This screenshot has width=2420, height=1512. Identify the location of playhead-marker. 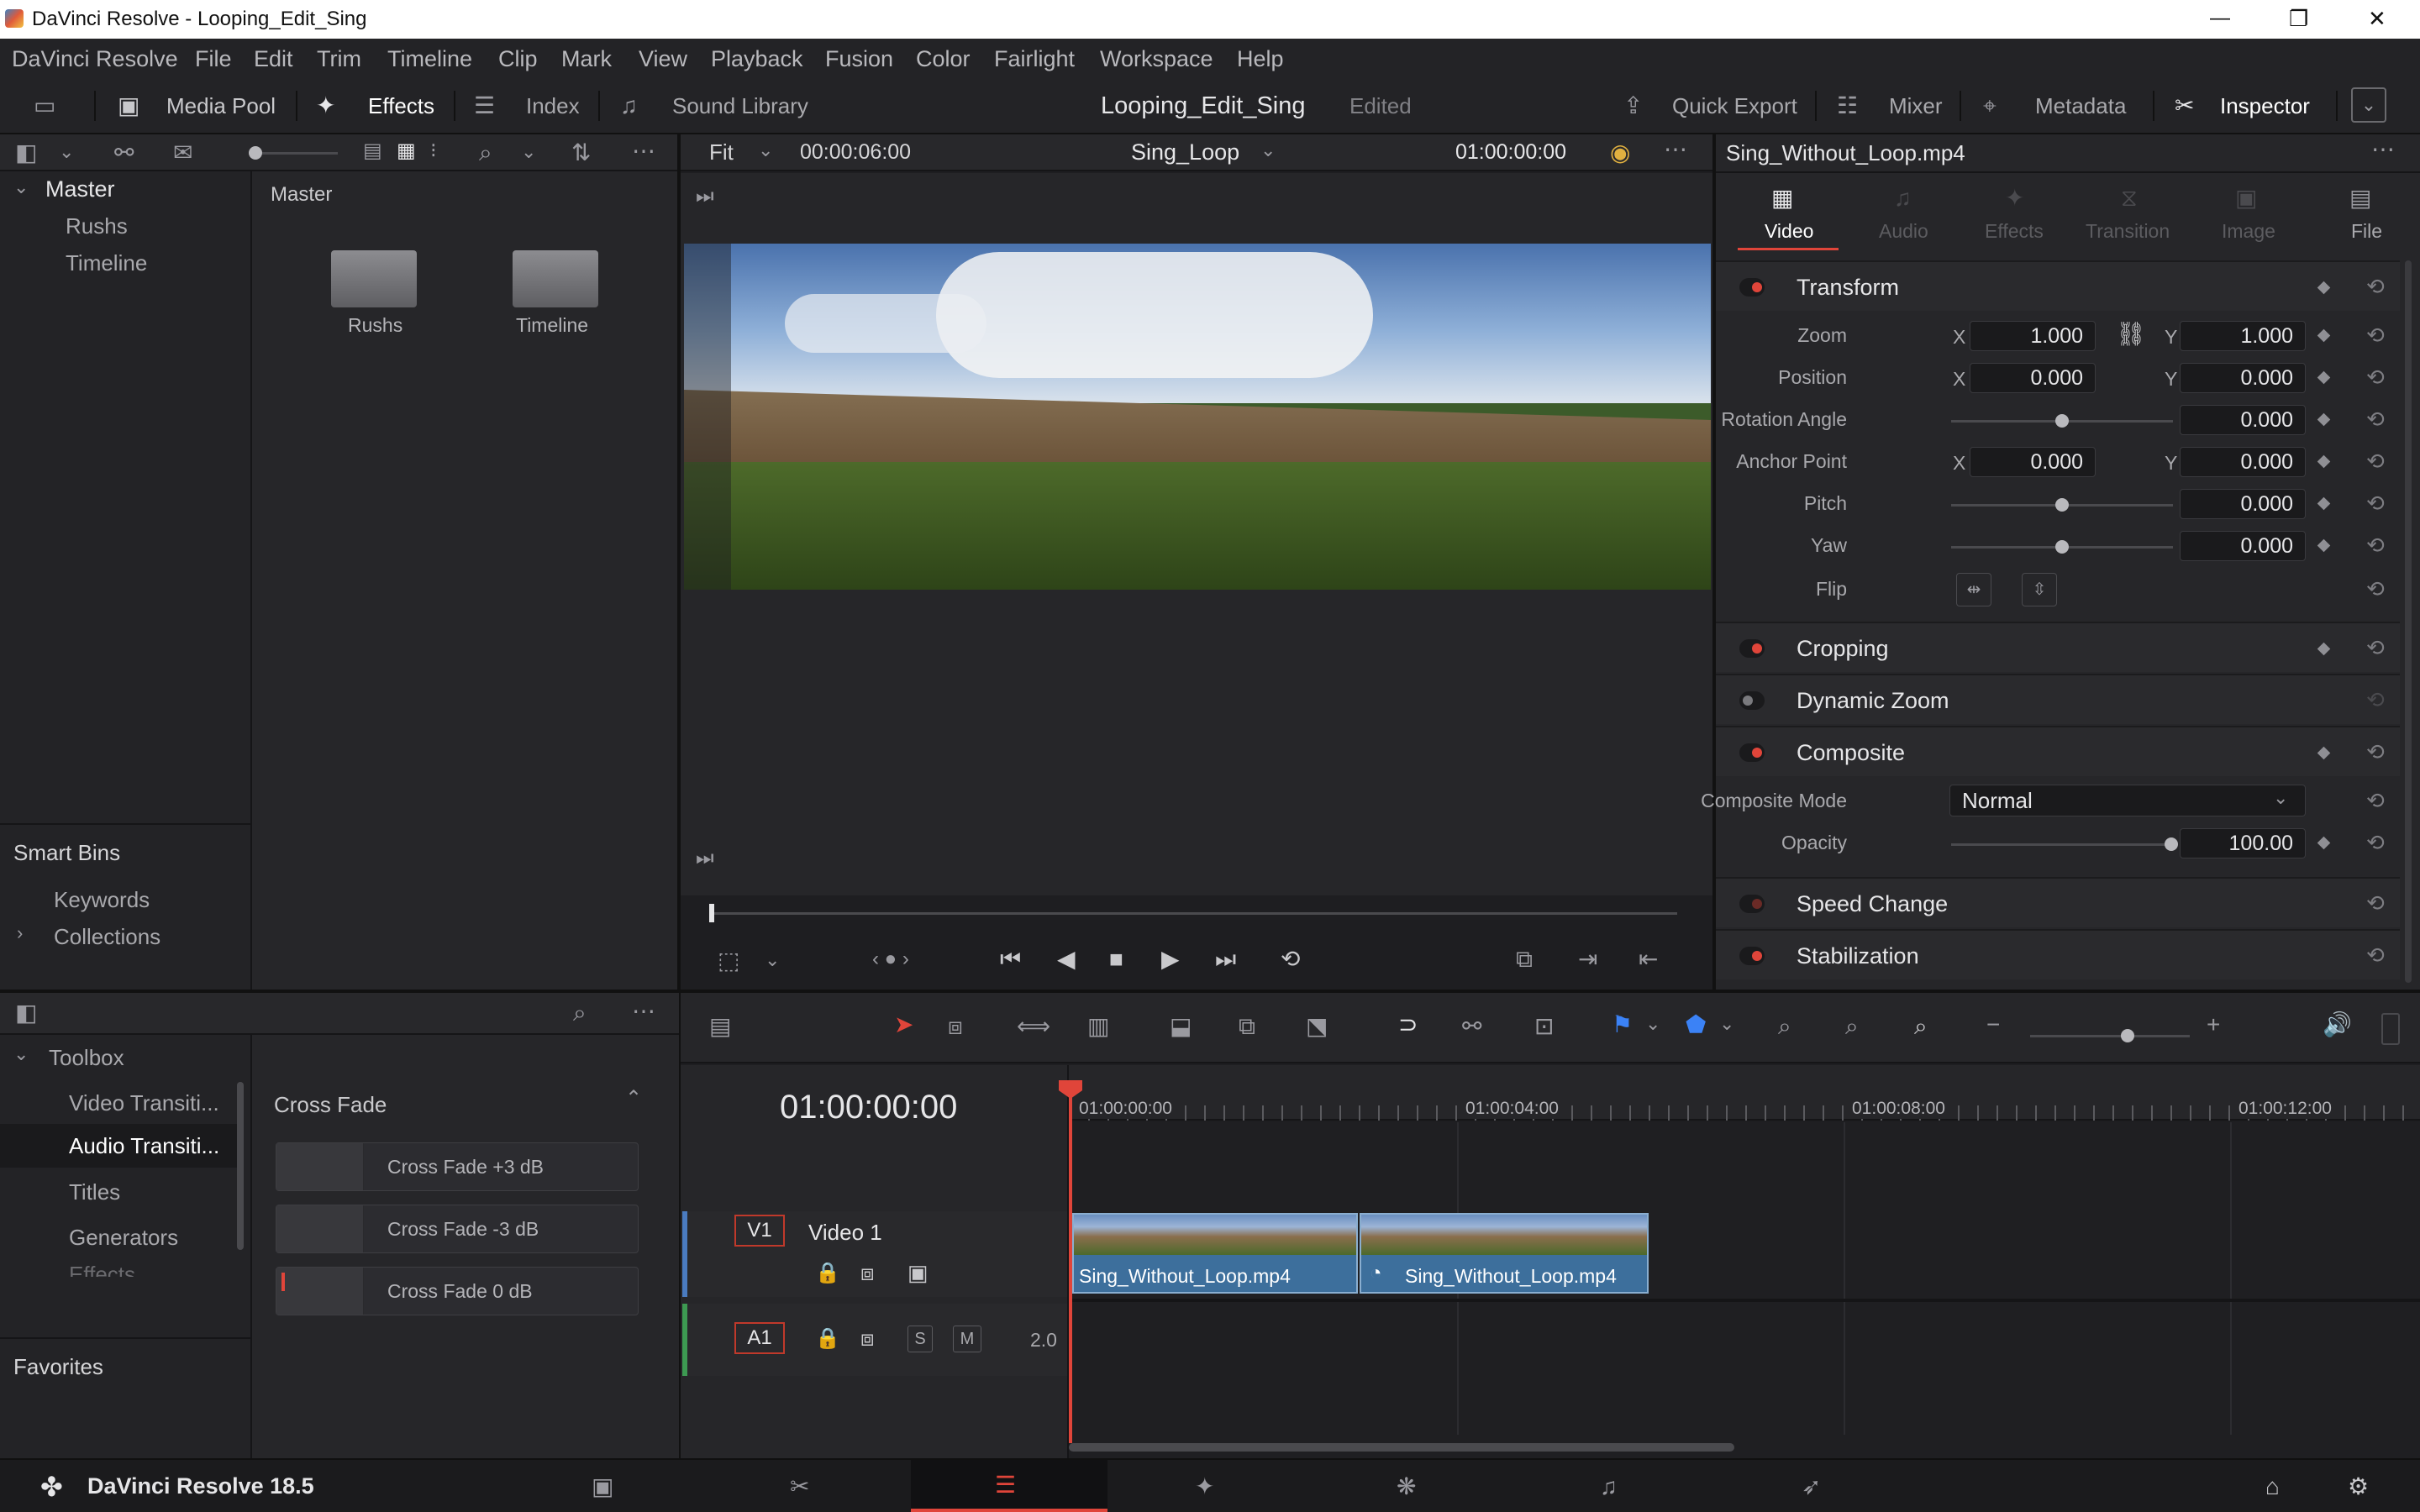
(711, 913).